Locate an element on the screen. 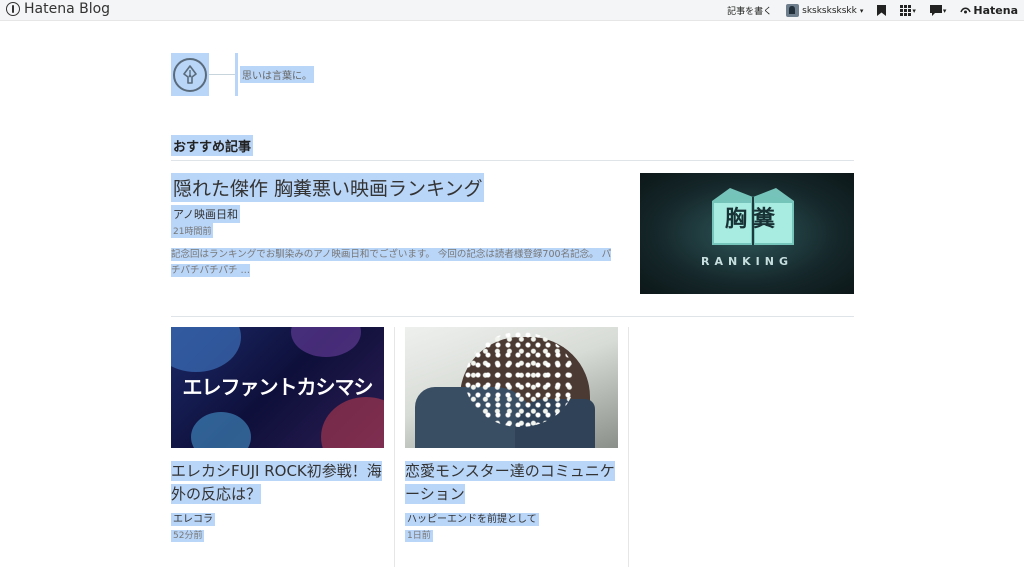  featured-time: 21時間前 is located at coordinates (192, 230).